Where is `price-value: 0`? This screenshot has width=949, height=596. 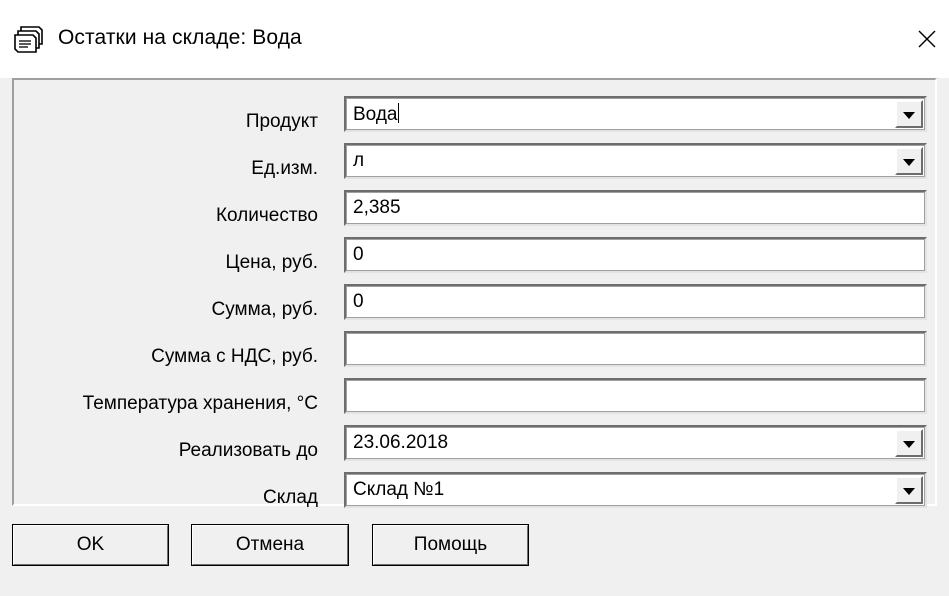
price-value: 0 is located at coordinates (358, 254).